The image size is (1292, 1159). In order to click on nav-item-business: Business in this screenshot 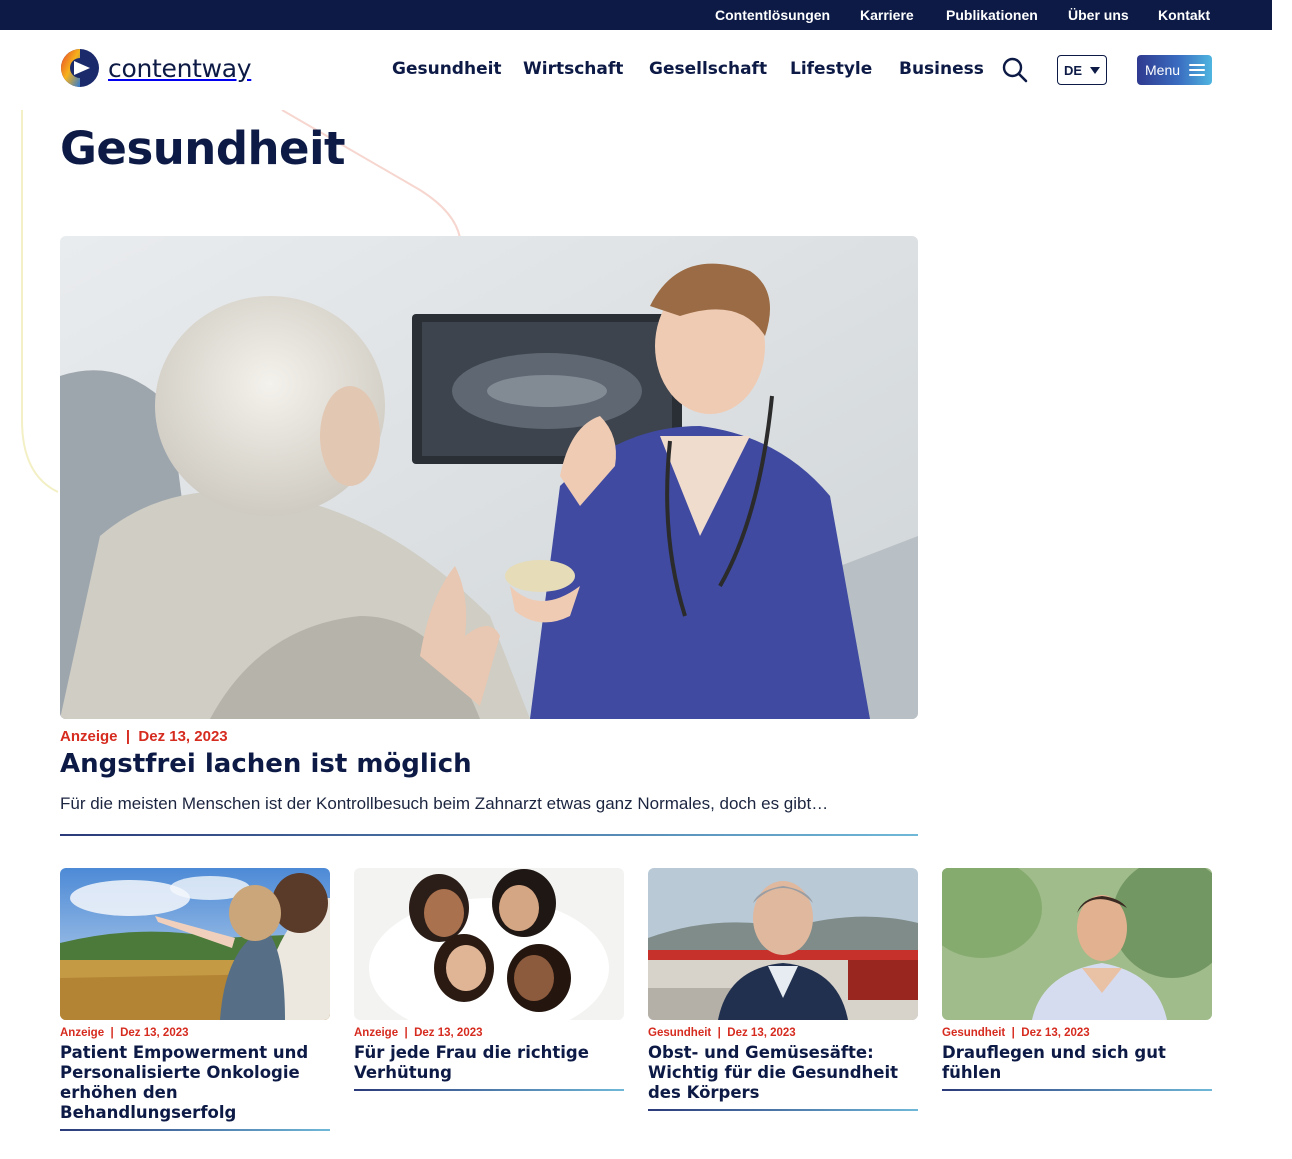, I will do `click(941, 69)`.